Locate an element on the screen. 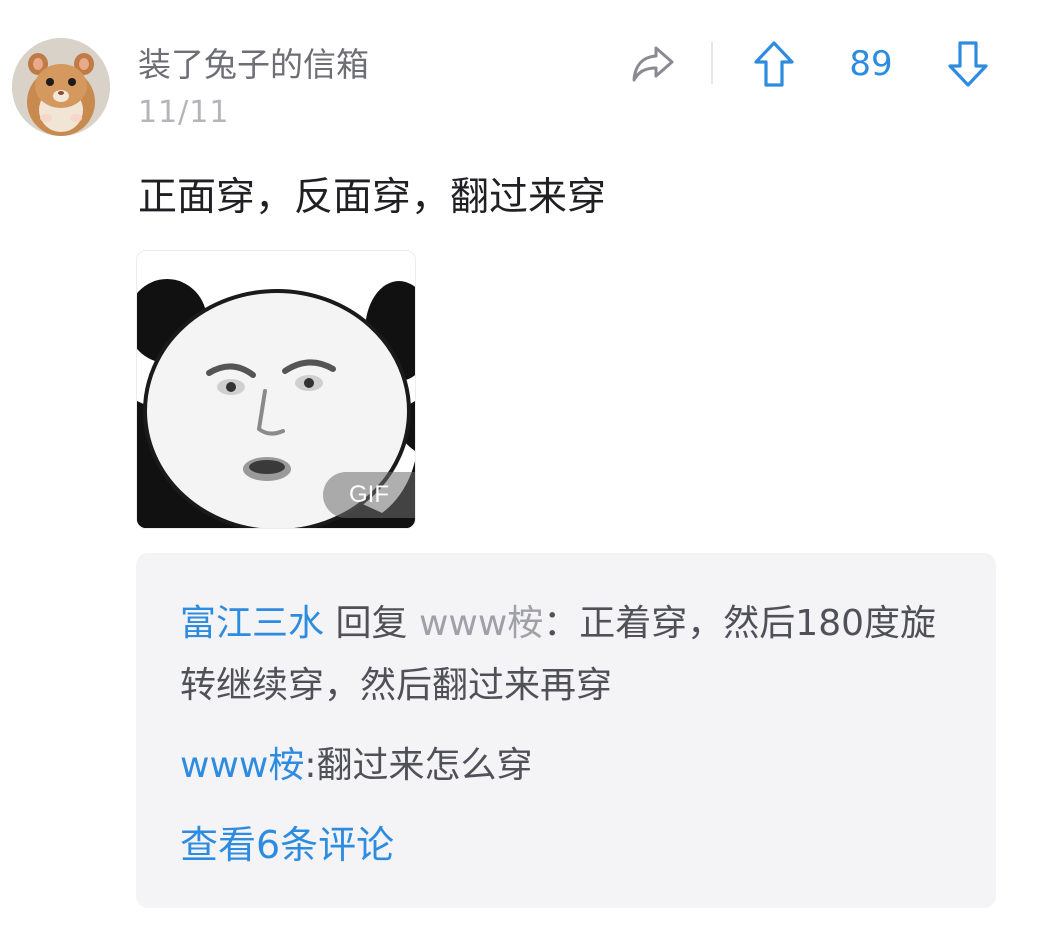  comment: www桉:翻过来怎么穿 is located at coordinates (570, 766).